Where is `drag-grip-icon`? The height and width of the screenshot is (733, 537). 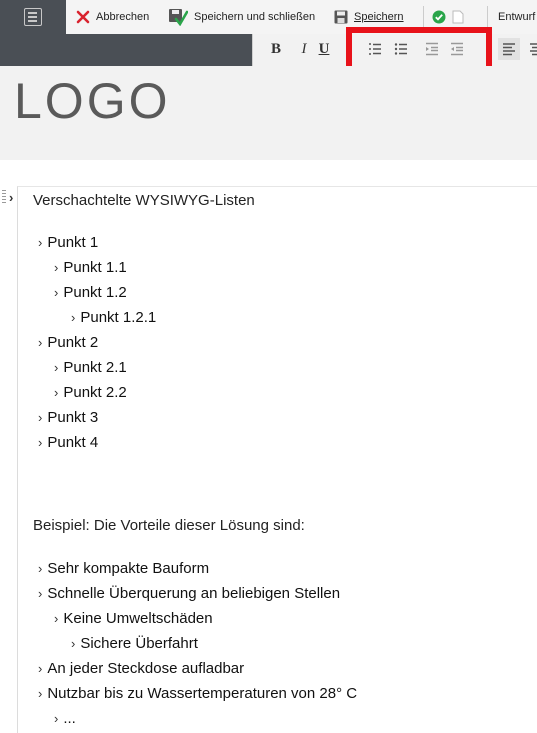
drag-grip-icon is located at coordinates (4, 197).